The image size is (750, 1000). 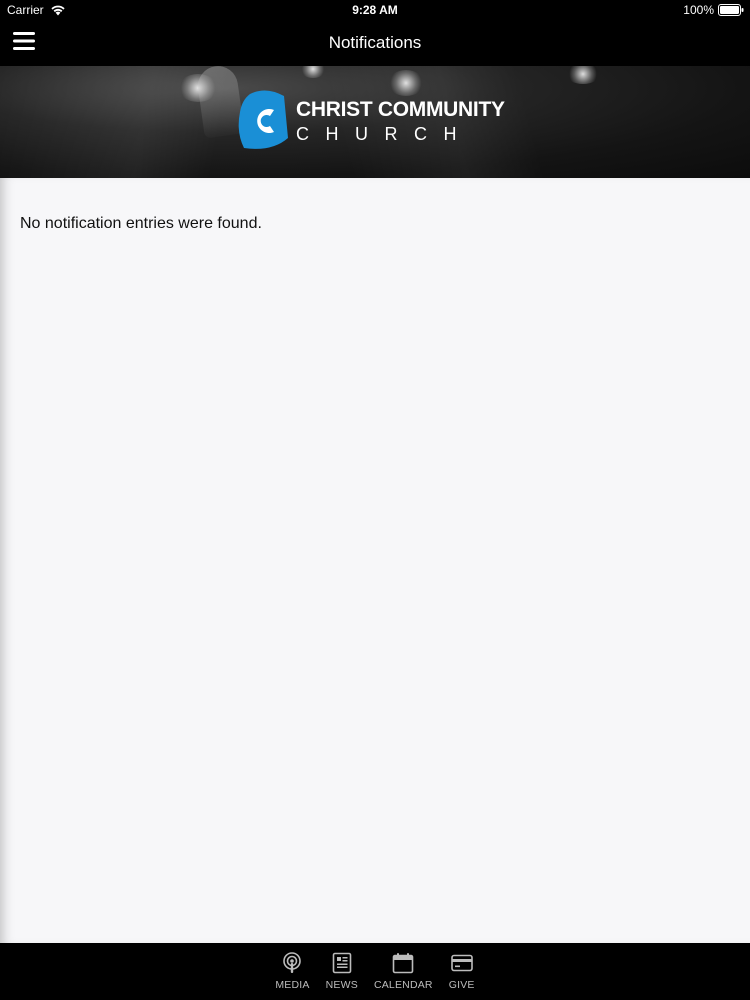 I want to click on credit-card-icon, so click(x=462, y=963).